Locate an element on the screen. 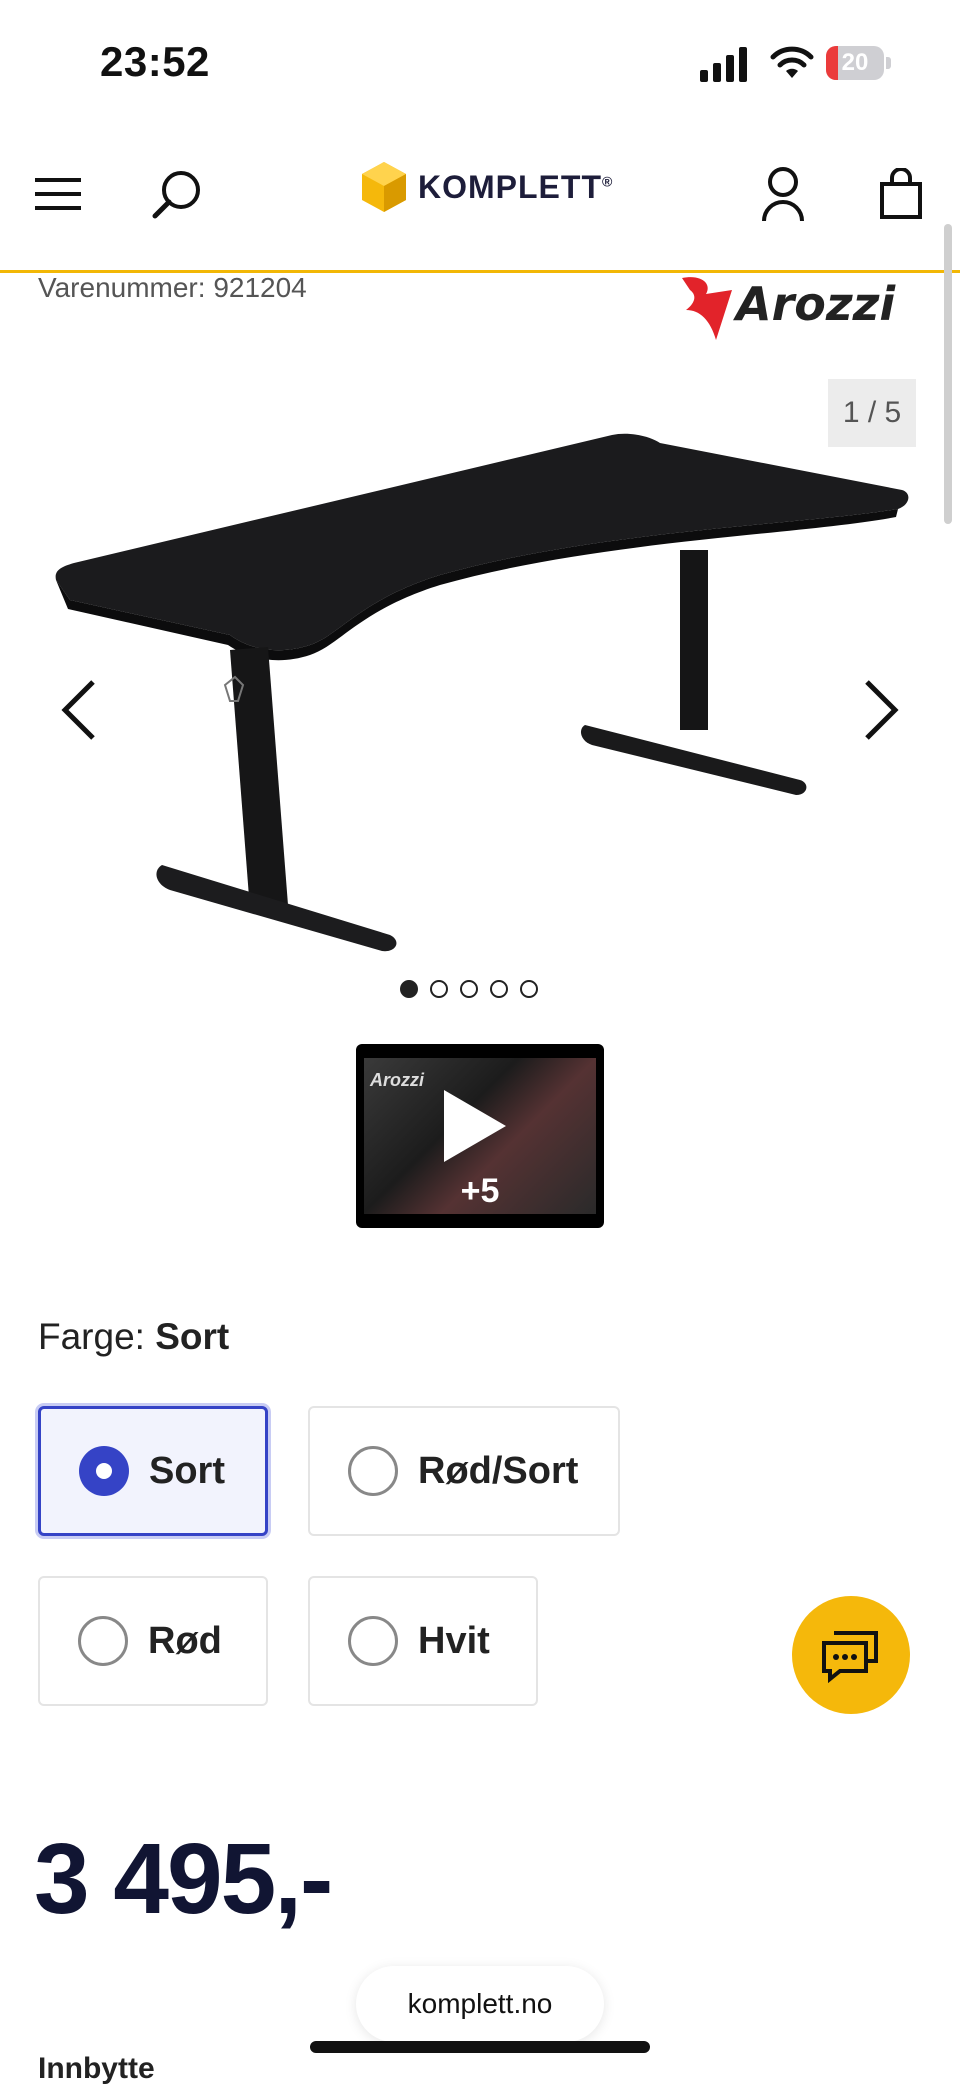  brand-logo: Arozzi is located at coordinates (800, 307).